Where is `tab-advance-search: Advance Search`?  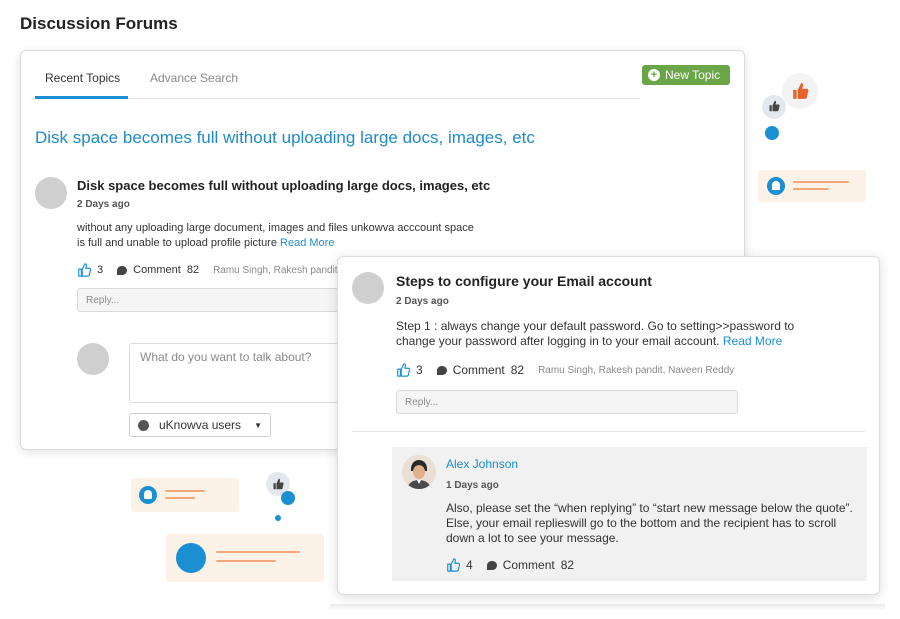
tab-advance-search: Advance Search is located at coordinates (194, 78).